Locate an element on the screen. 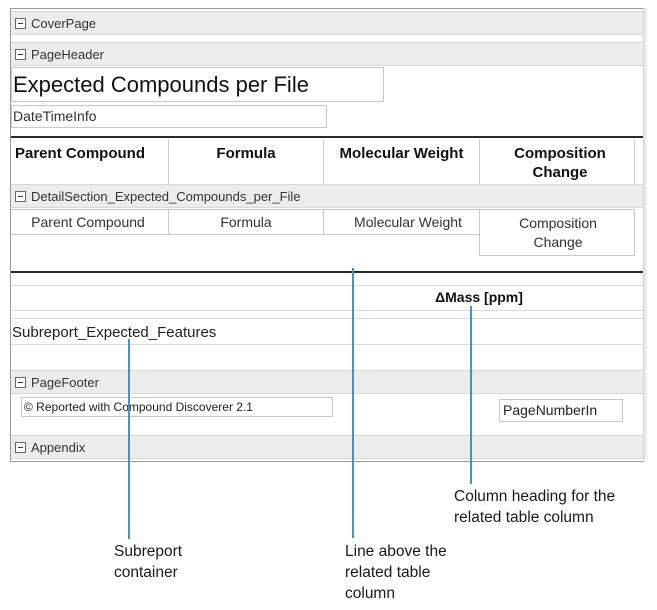  callout-text-line: related table column is located at coordinates (524, 517).